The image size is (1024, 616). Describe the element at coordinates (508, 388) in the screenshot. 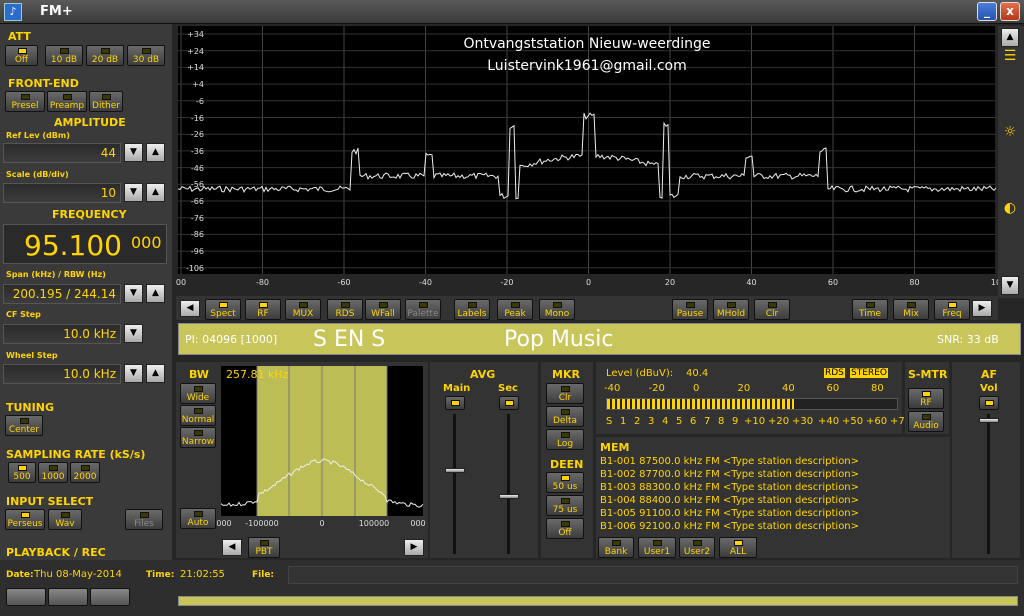

I see `avg-sec-label: Sec` at that location.